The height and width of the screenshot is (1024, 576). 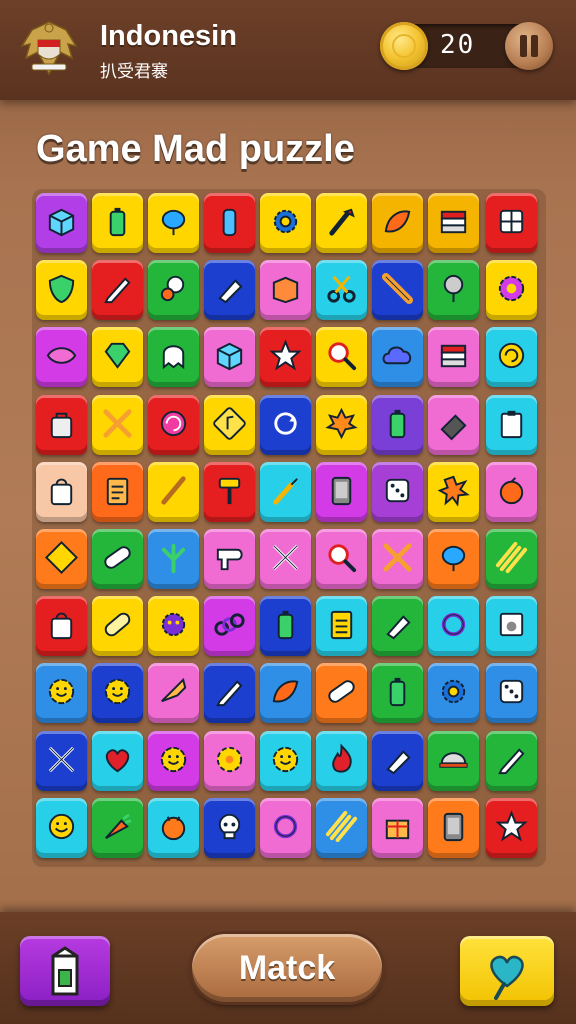 What do you see at coordinates (49, 48) in the screenshot?
I see `garuda-emblem-icon` at bounding box center [49, 48].